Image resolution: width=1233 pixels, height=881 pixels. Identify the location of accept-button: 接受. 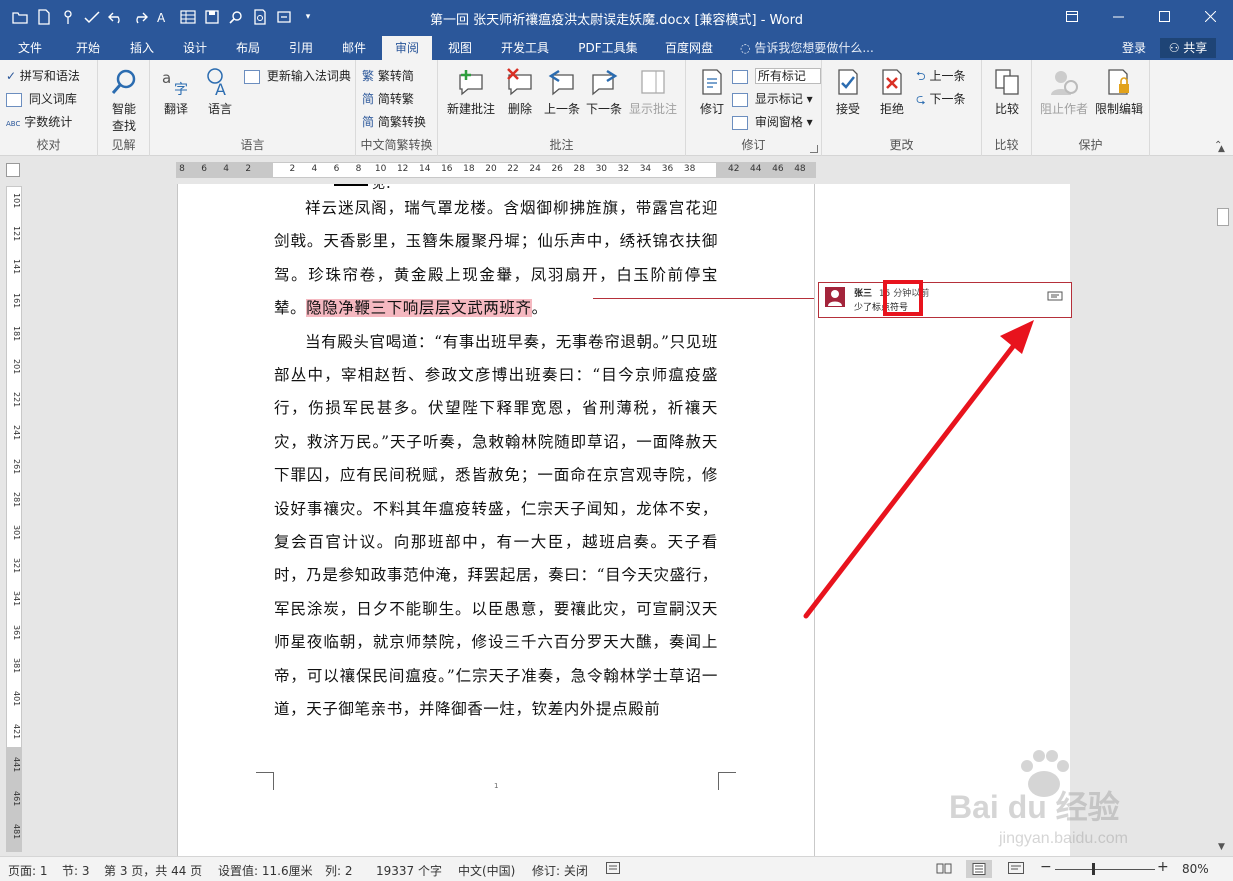
(848, 91).